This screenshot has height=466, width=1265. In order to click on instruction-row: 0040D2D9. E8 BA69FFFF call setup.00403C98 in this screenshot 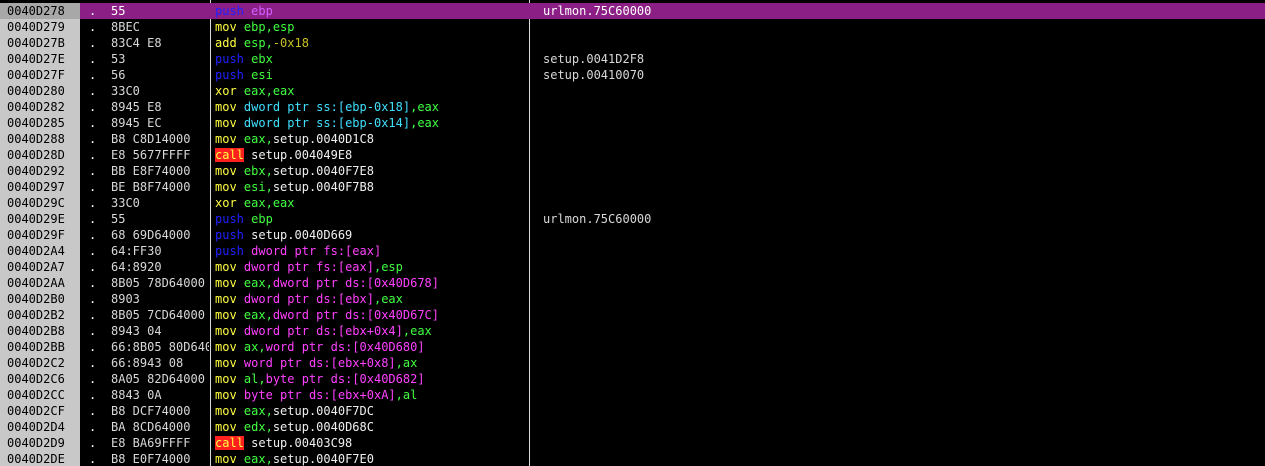, I will do `click(632, 443)`.